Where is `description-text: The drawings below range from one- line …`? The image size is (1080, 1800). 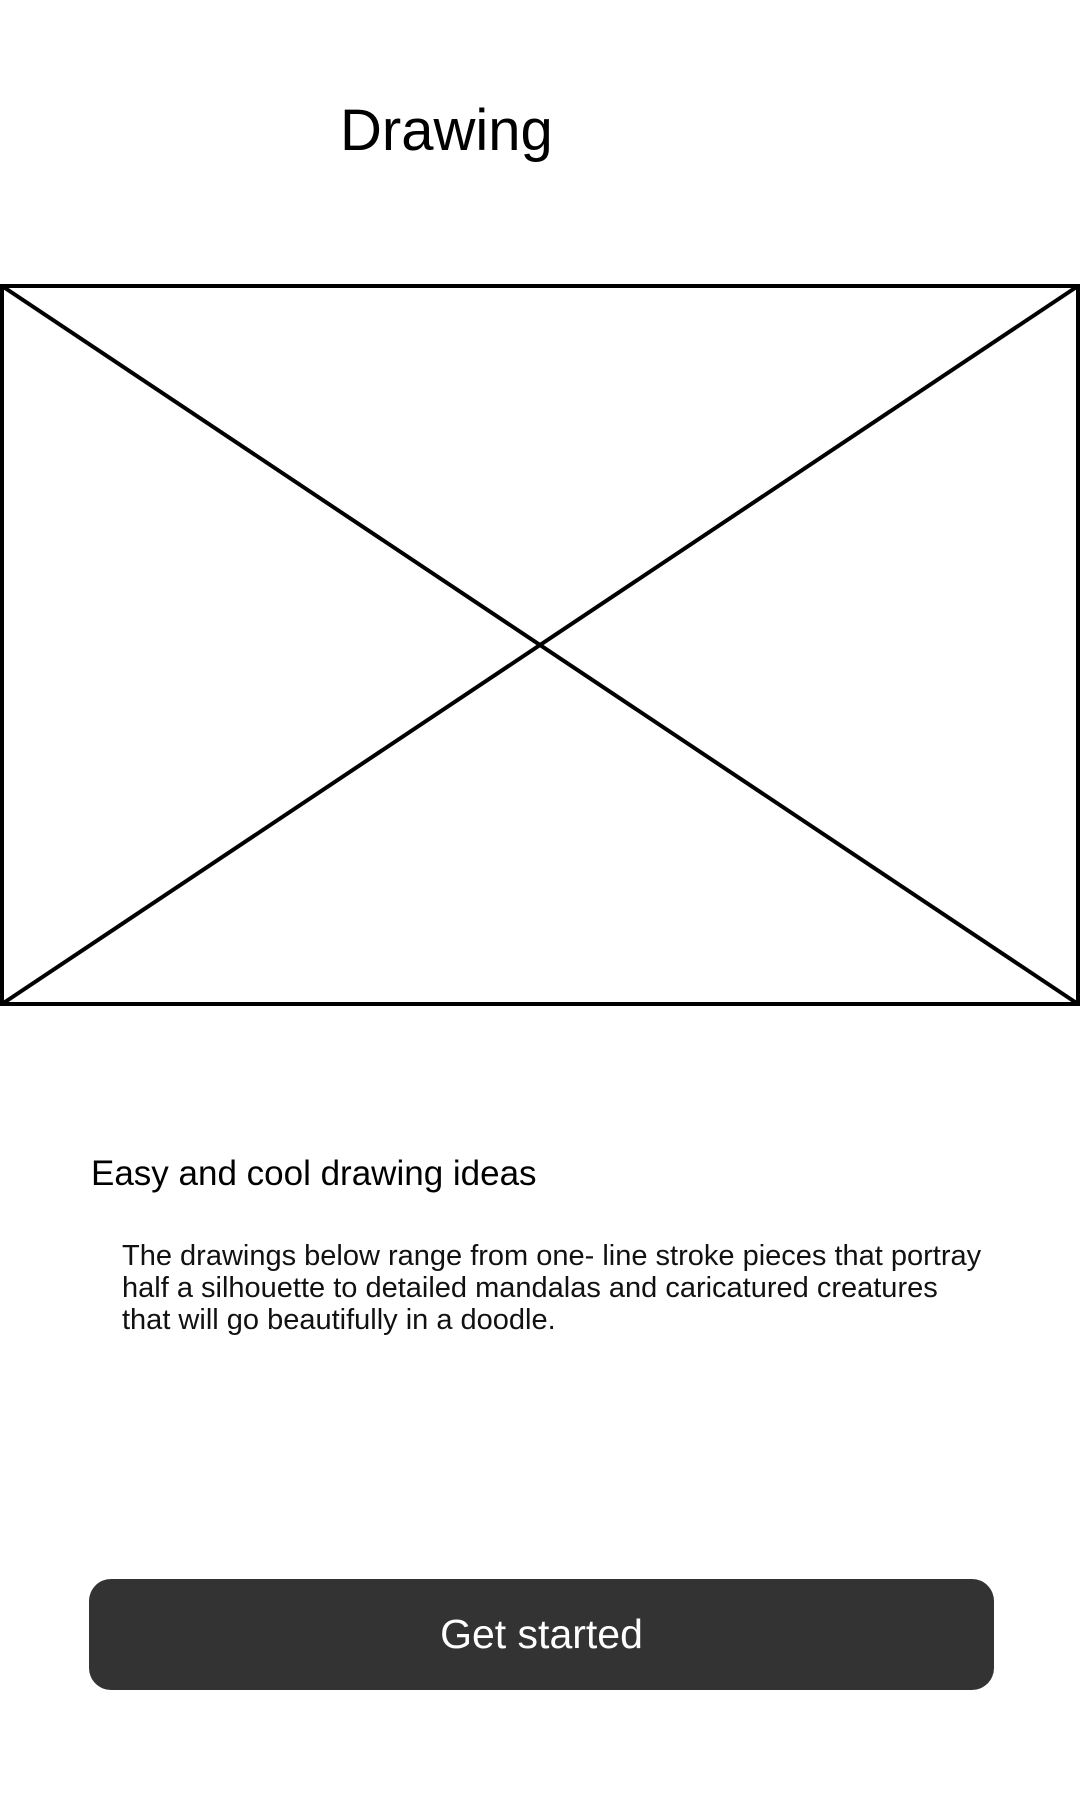 description-text: The drawings below range from one- line … is located at coordinates (552, 1288).